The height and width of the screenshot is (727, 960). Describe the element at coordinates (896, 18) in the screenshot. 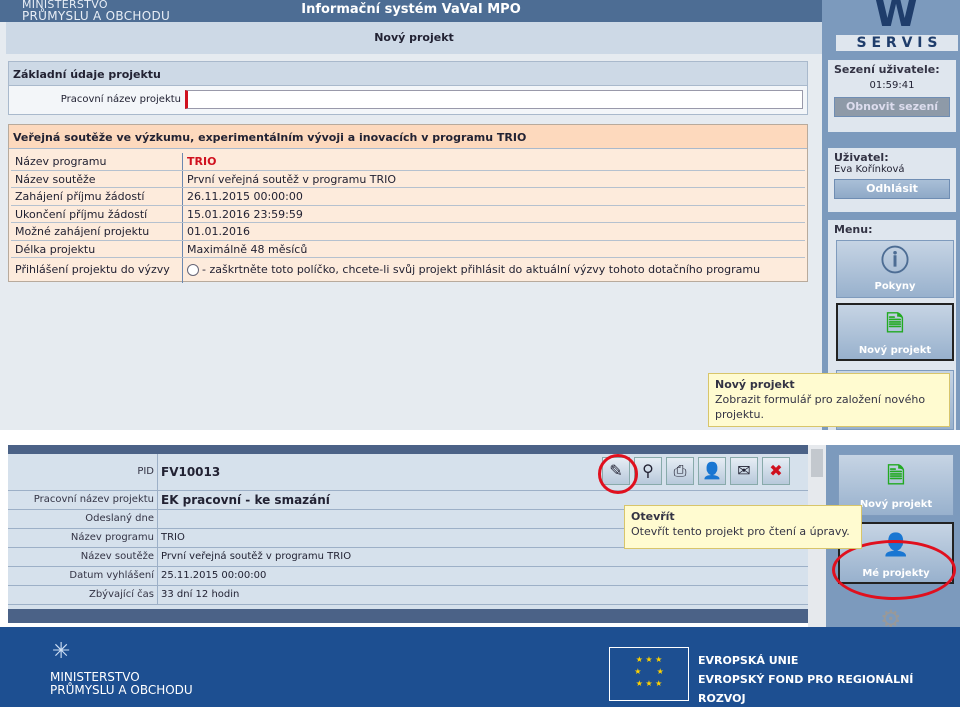

I see `servis-logo-icon: W` at that location.